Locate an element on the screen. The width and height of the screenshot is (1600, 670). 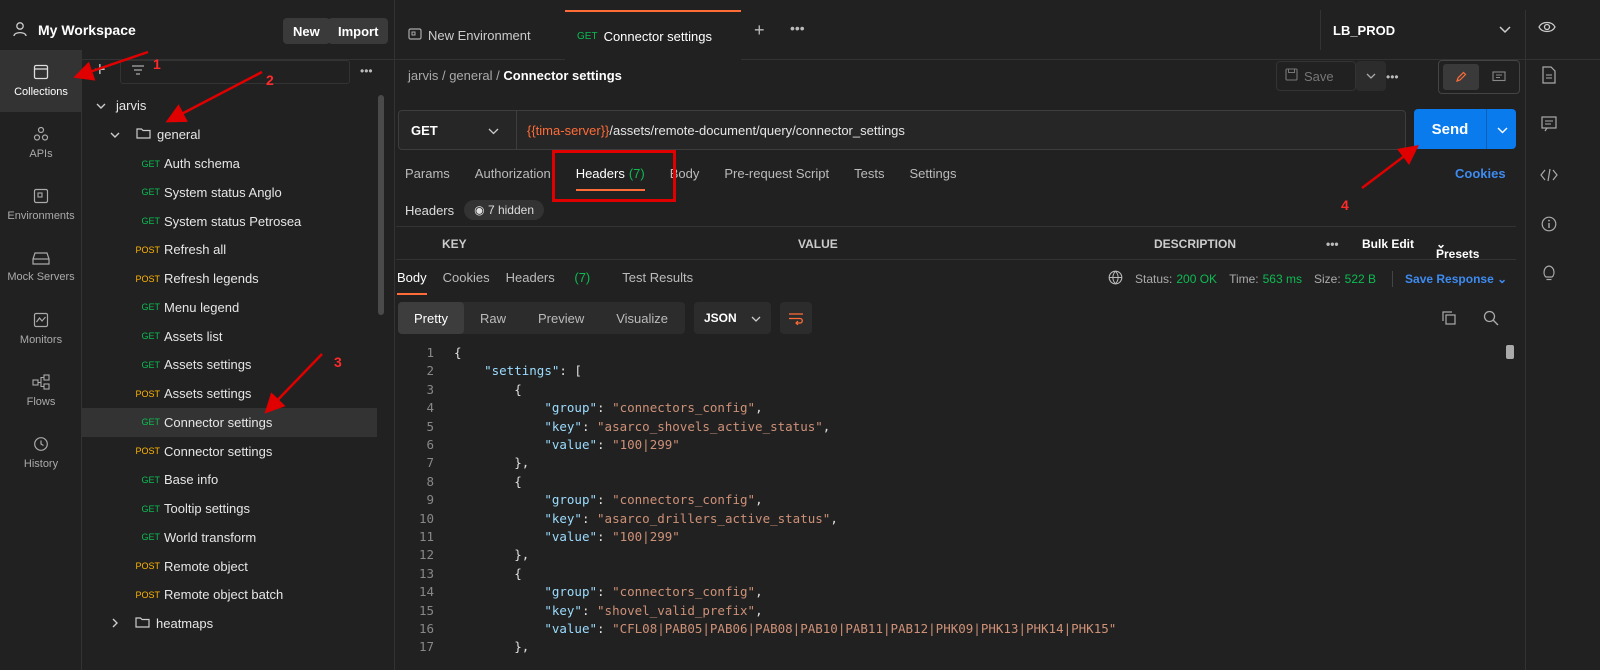
tab-params: Params is located at coordinates (427, 178).